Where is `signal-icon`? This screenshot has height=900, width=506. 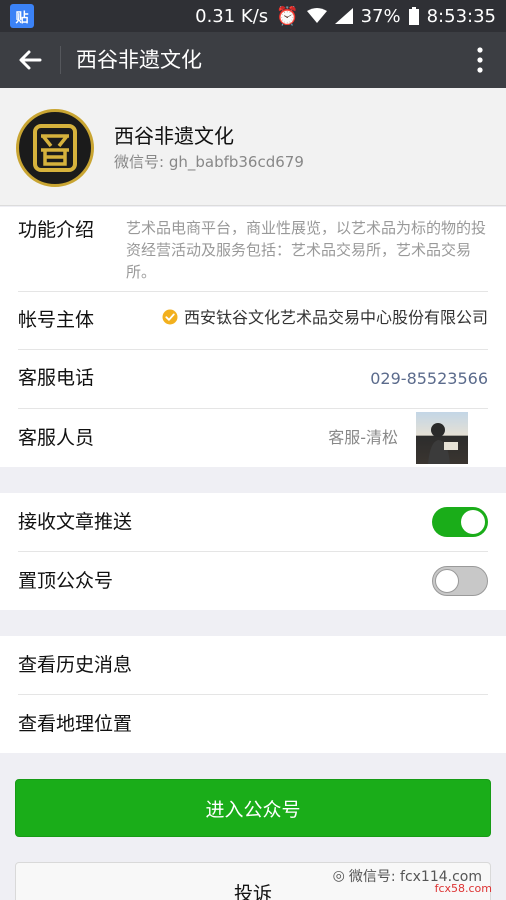 signal-icon is located at coordinates (343, 16).